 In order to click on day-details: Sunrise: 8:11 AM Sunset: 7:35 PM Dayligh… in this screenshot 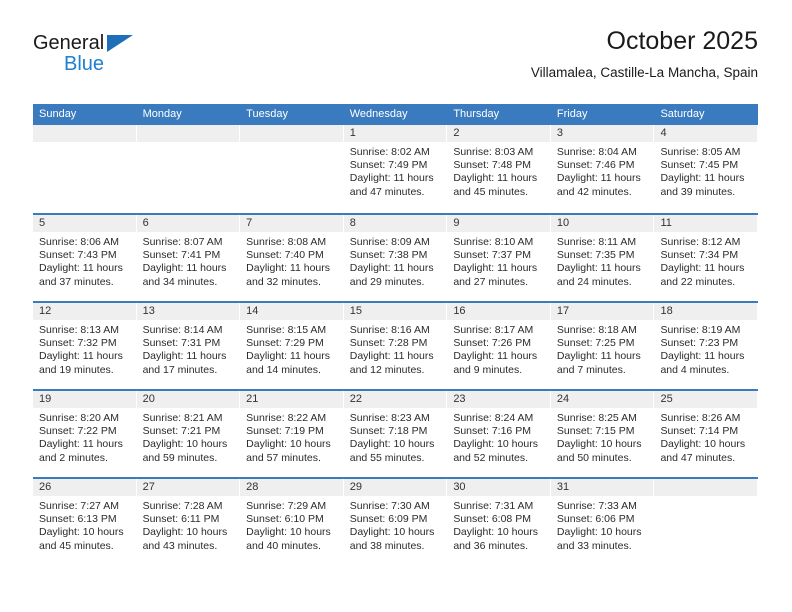, I will do `click(603, 260)`.